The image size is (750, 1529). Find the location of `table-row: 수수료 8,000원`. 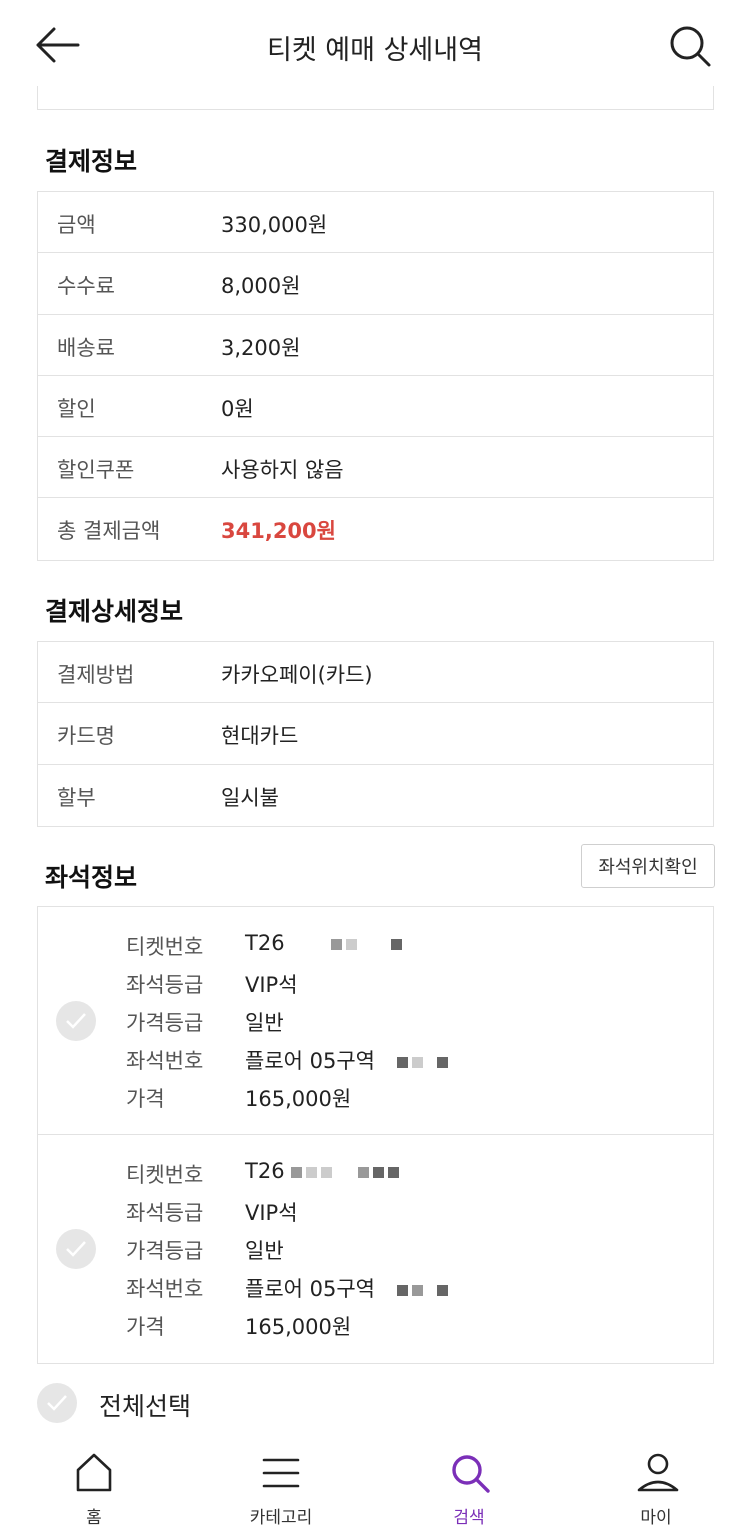

table-row: 수수료 8,000원 is located at coordinates (375, 284).